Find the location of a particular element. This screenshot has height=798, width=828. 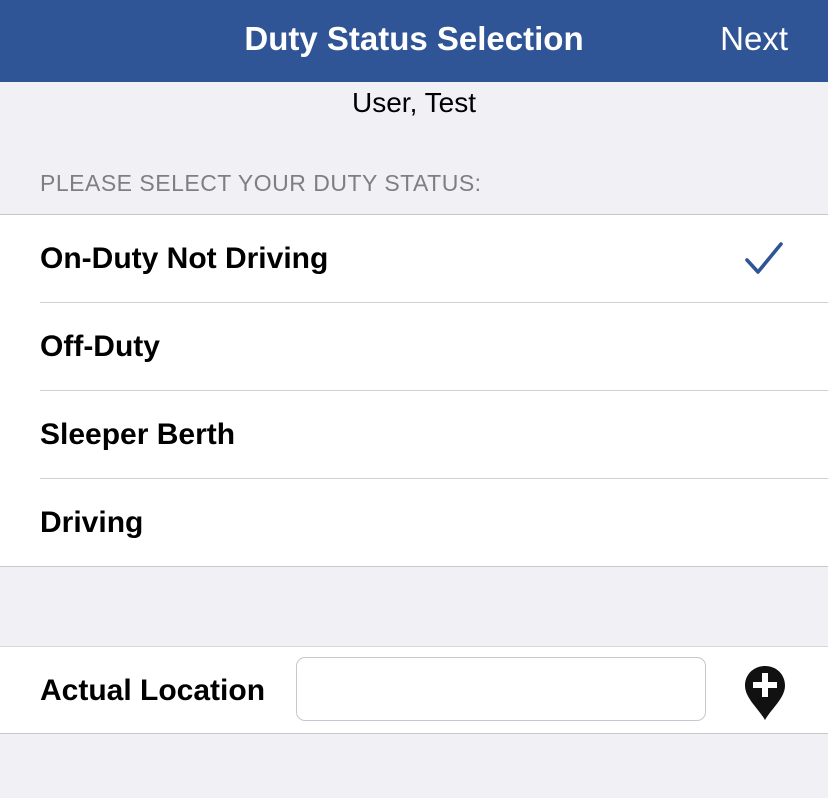

navigation-bar: Duty Status Selection Next is located at coordinates (414, 41).